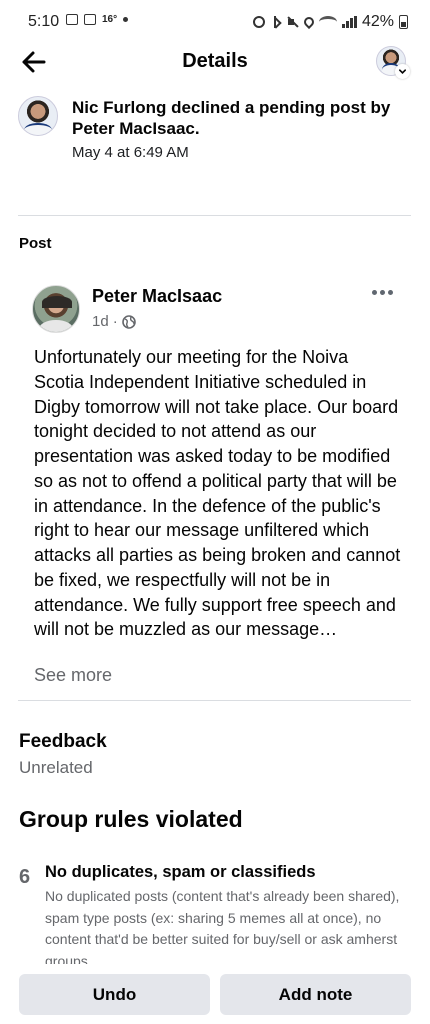 Image resolution: width=430 pixels, height=1024 pixels. I want to click on image-icon, so click(72, 19).